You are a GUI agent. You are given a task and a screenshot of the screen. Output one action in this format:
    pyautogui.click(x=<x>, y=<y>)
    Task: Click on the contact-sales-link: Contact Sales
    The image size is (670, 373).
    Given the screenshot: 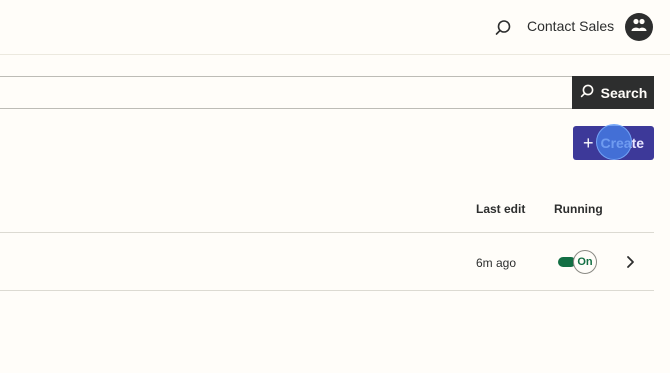 What is the action you would take?
    pyautogui.click(x=570, y=26)
    